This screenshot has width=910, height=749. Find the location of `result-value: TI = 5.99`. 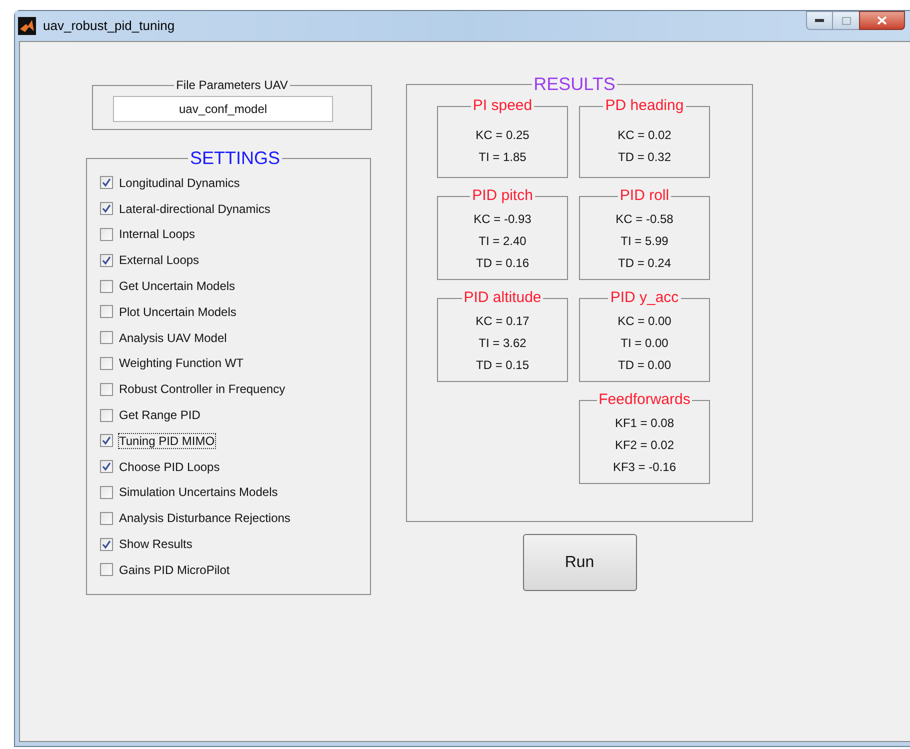

result-value: TI = 5.99 is located at coordinates (644, 241).